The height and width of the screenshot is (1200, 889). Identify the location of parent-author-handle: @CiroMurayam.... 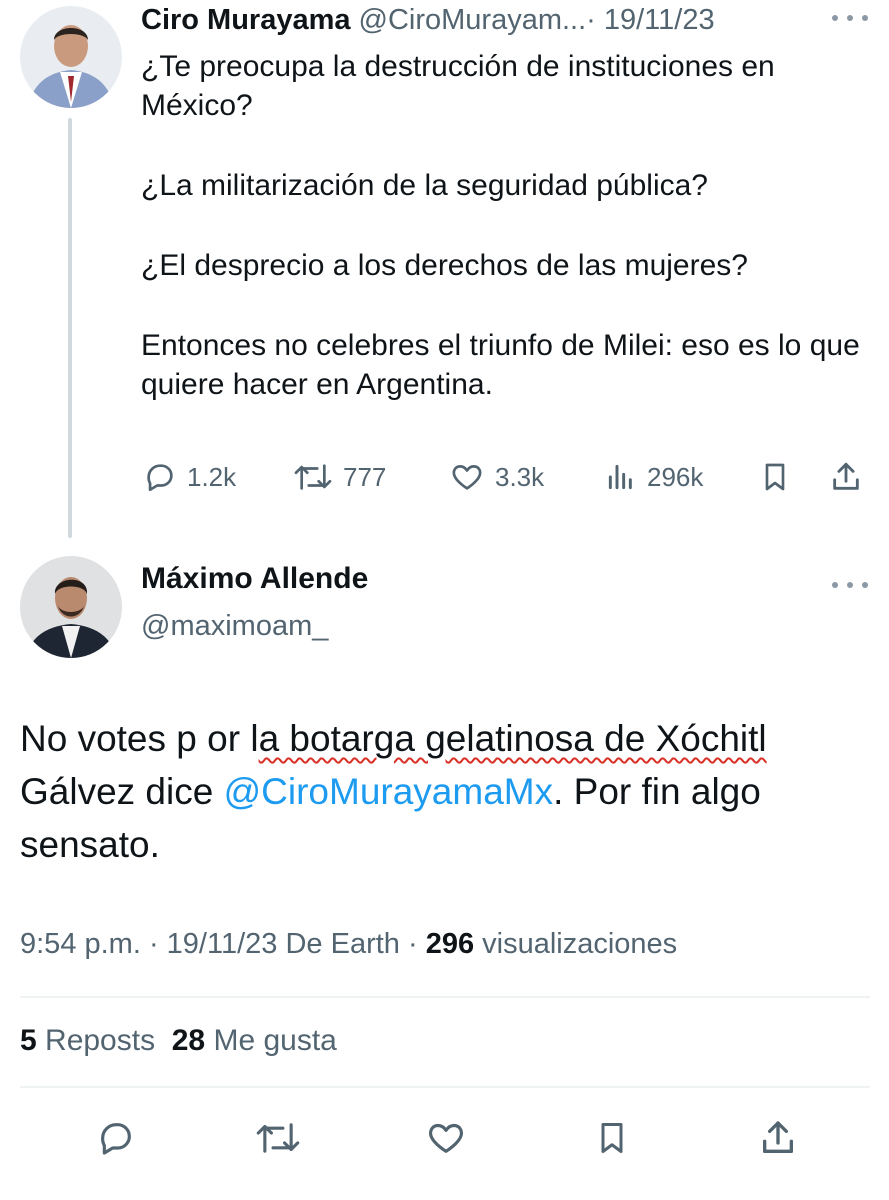
(473, 20).